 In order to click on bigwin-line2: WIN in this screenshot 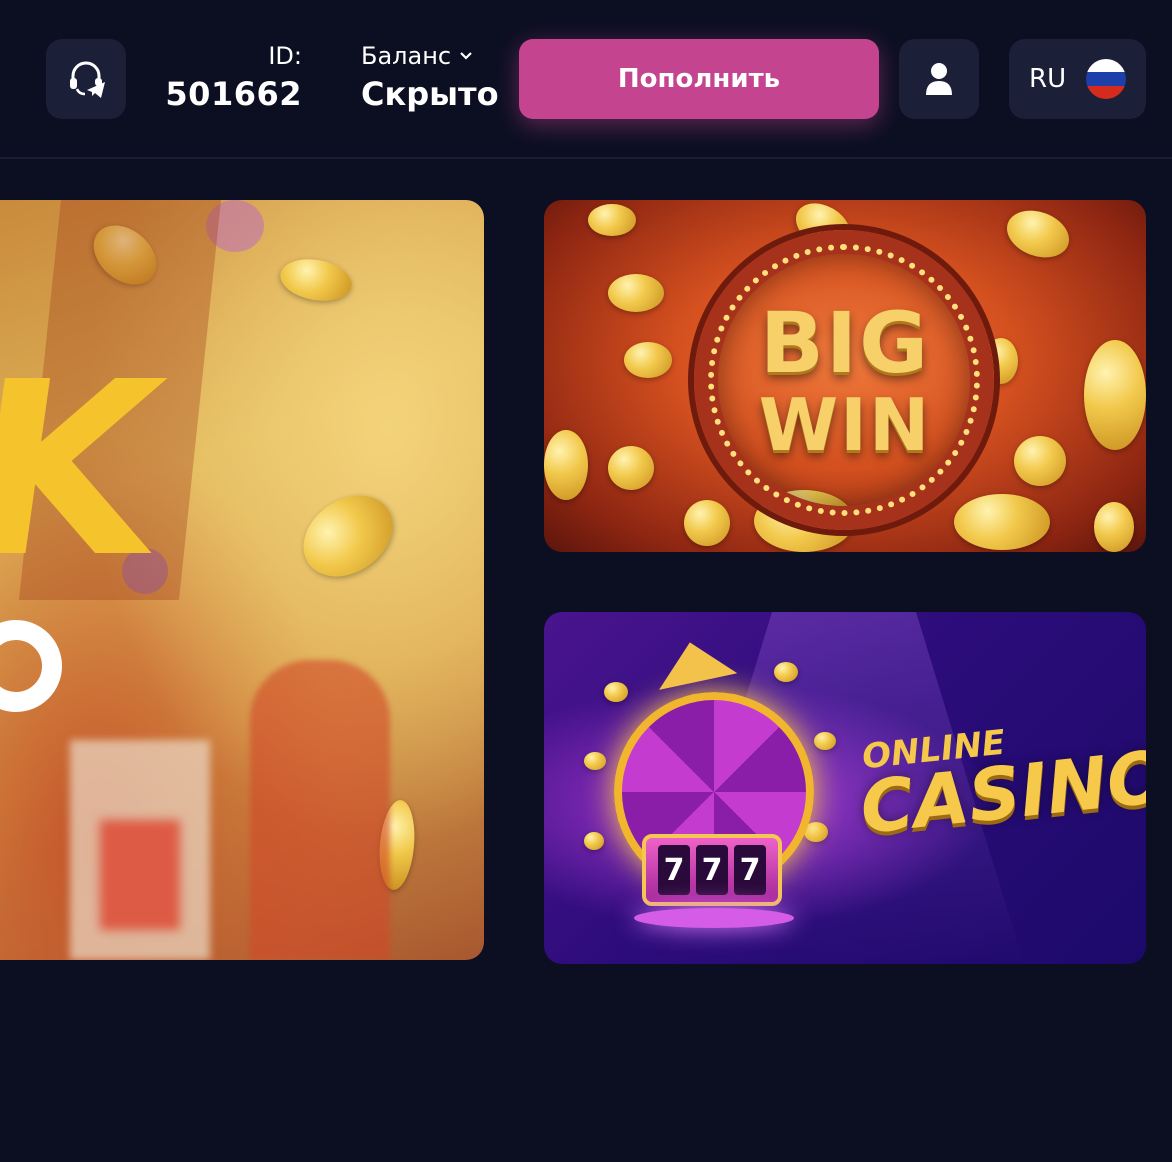, I will do `click(845, 425)`.